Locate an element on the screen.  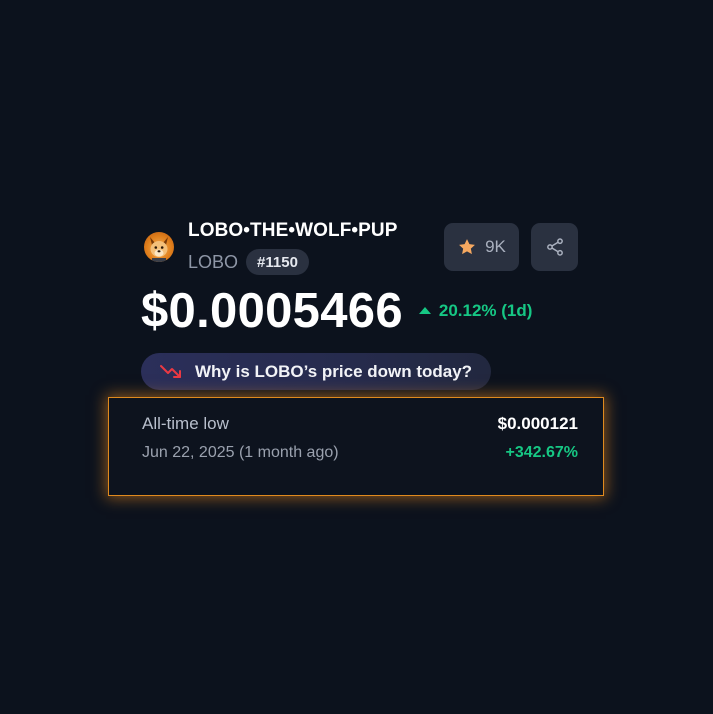
price-change-value: 20.12% (1d) is located at coordinates (485, 310).